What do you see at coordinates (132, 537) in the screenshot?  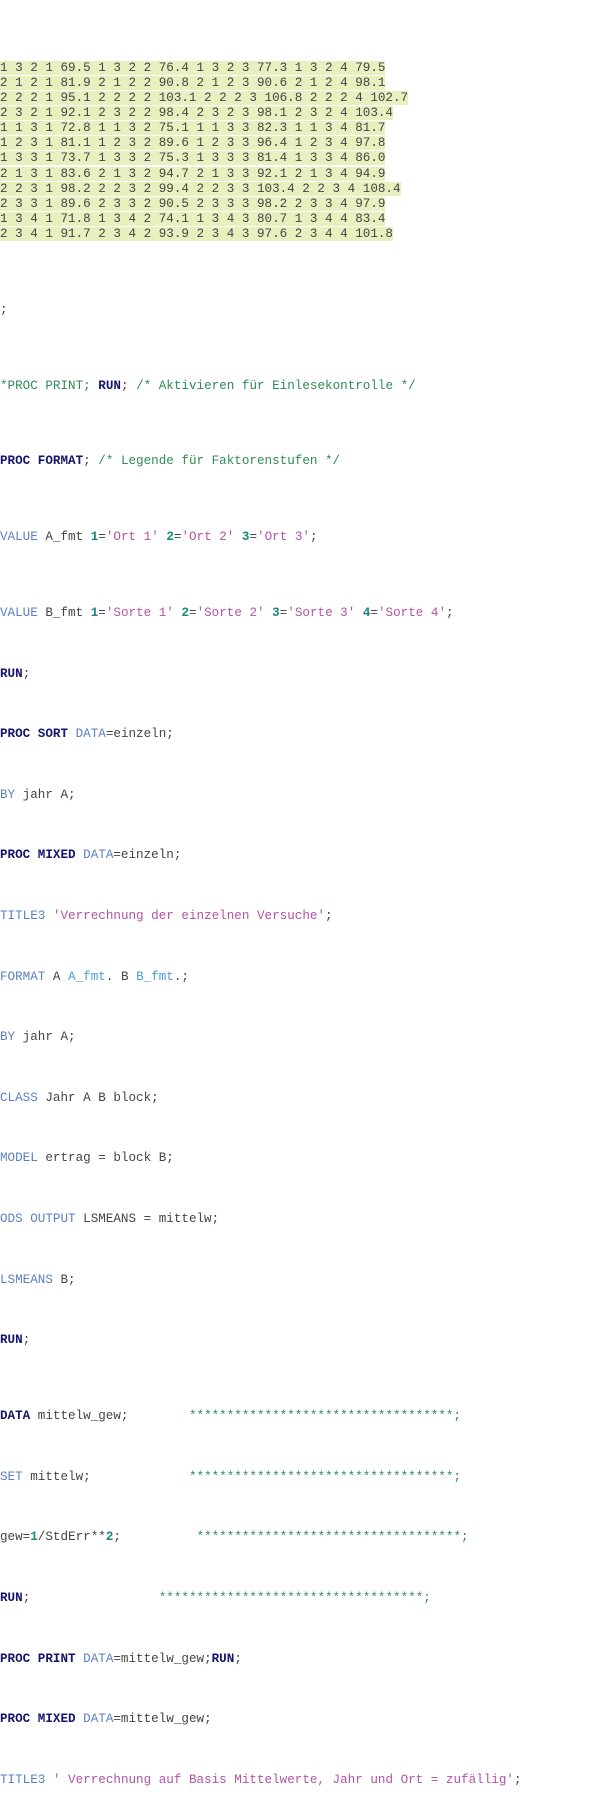 I see `level-label-1: 'Ort 1'` at bounding box center [132, 537].